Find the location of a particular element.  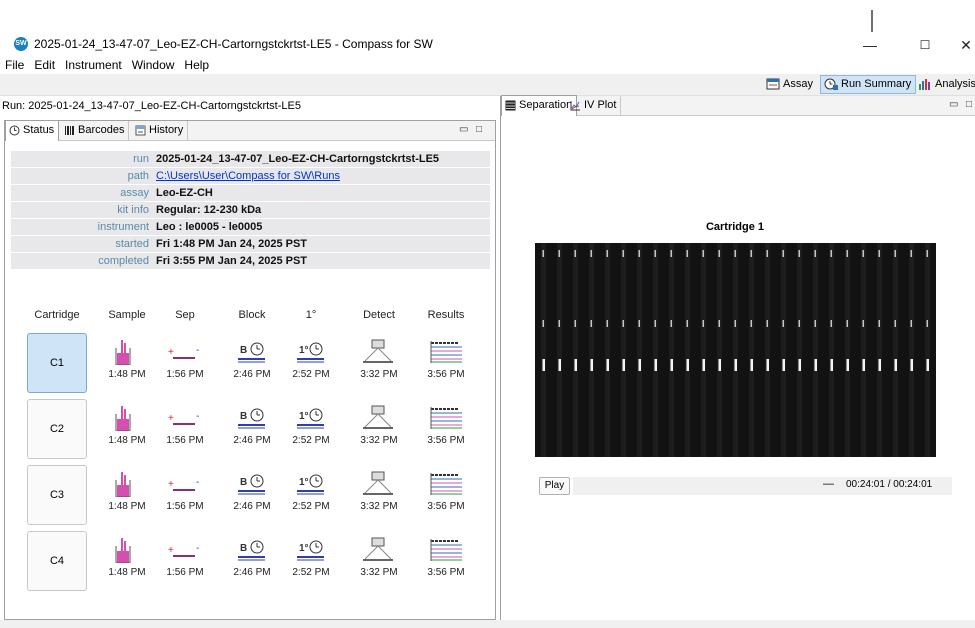

tab-status: Status is located at coordinates (32, 130).